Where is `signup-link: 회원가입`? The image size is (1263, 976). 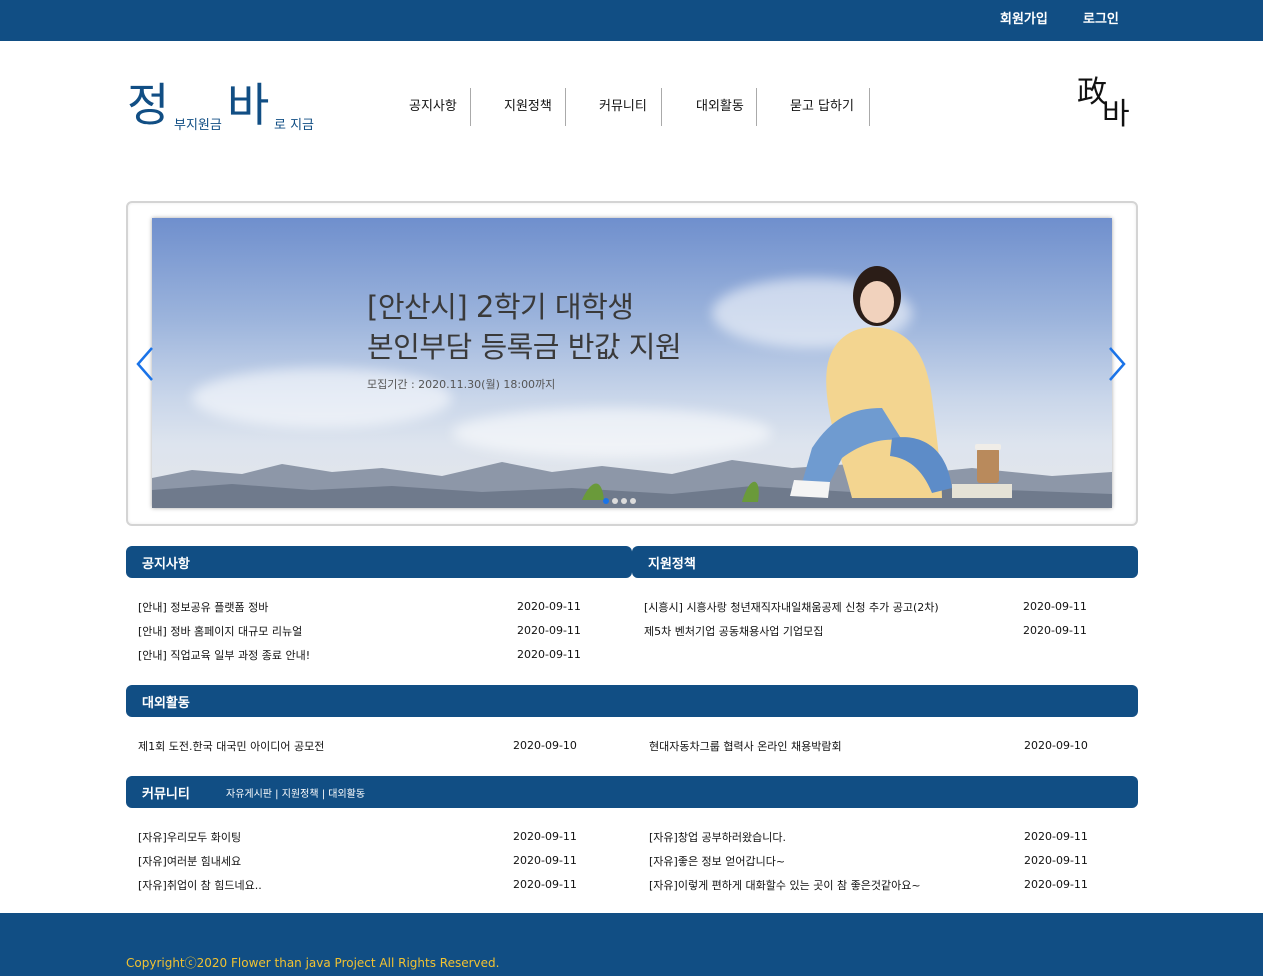 signup-link: 회원가입 is located at coordinates (1024, 17).